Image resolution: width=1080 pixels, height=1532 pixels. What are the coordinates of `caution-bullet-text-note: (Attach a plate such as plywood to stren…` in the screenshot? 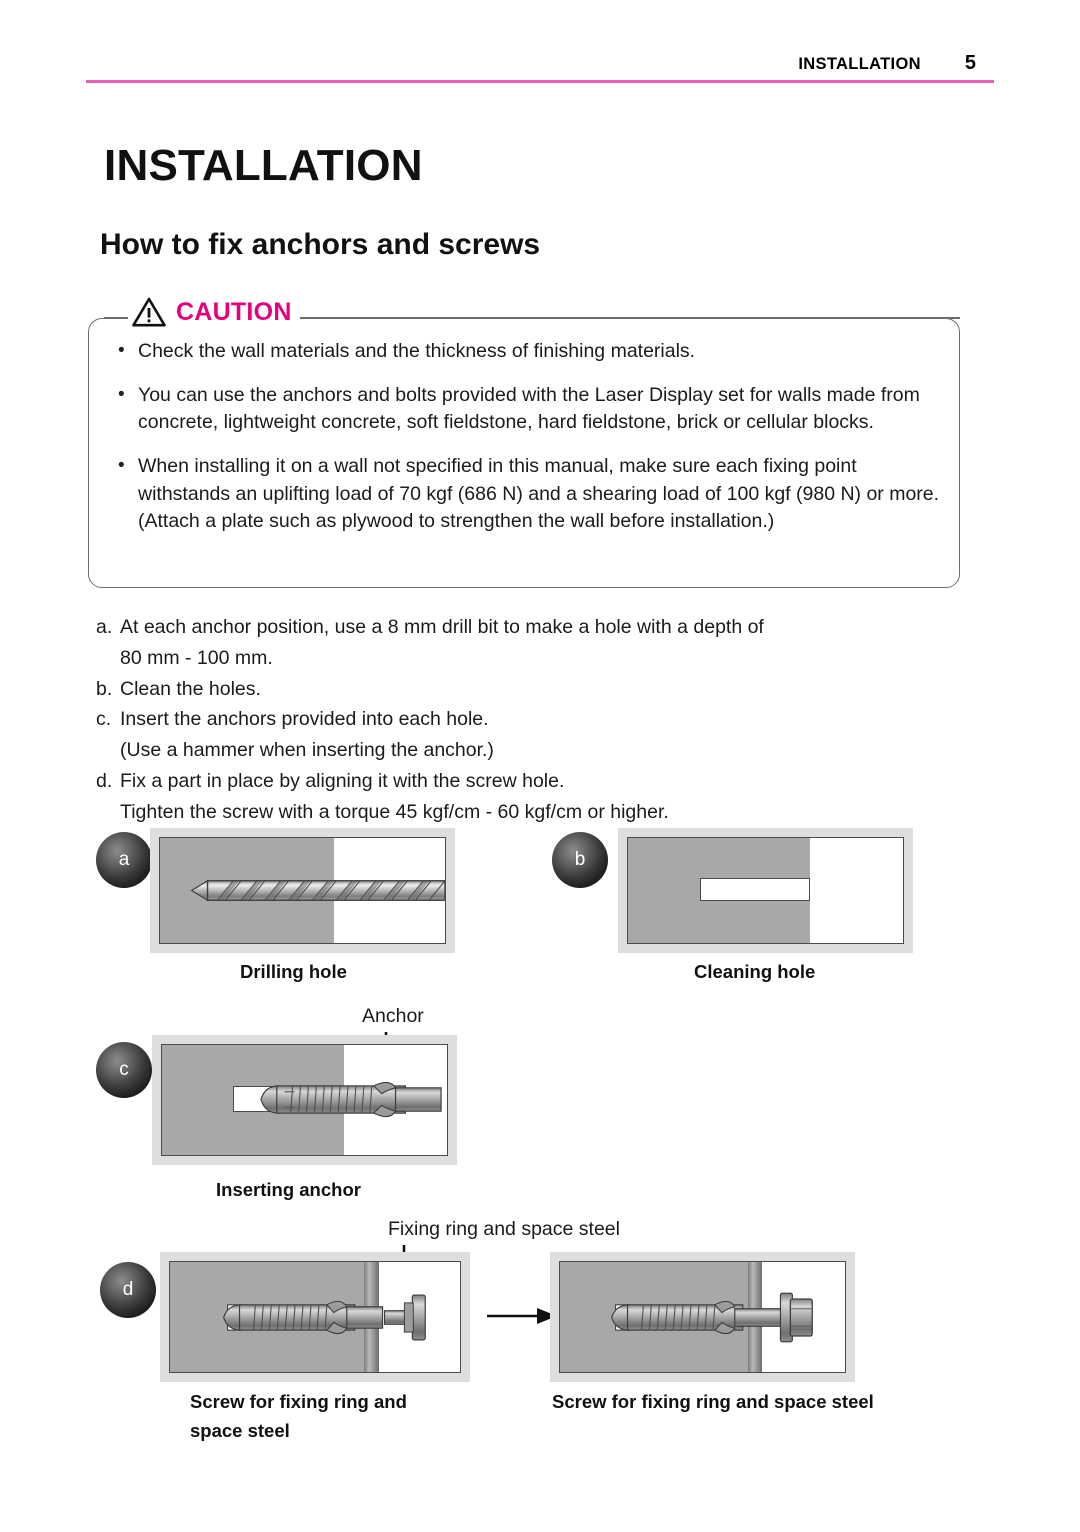 It's located at (456, 521).